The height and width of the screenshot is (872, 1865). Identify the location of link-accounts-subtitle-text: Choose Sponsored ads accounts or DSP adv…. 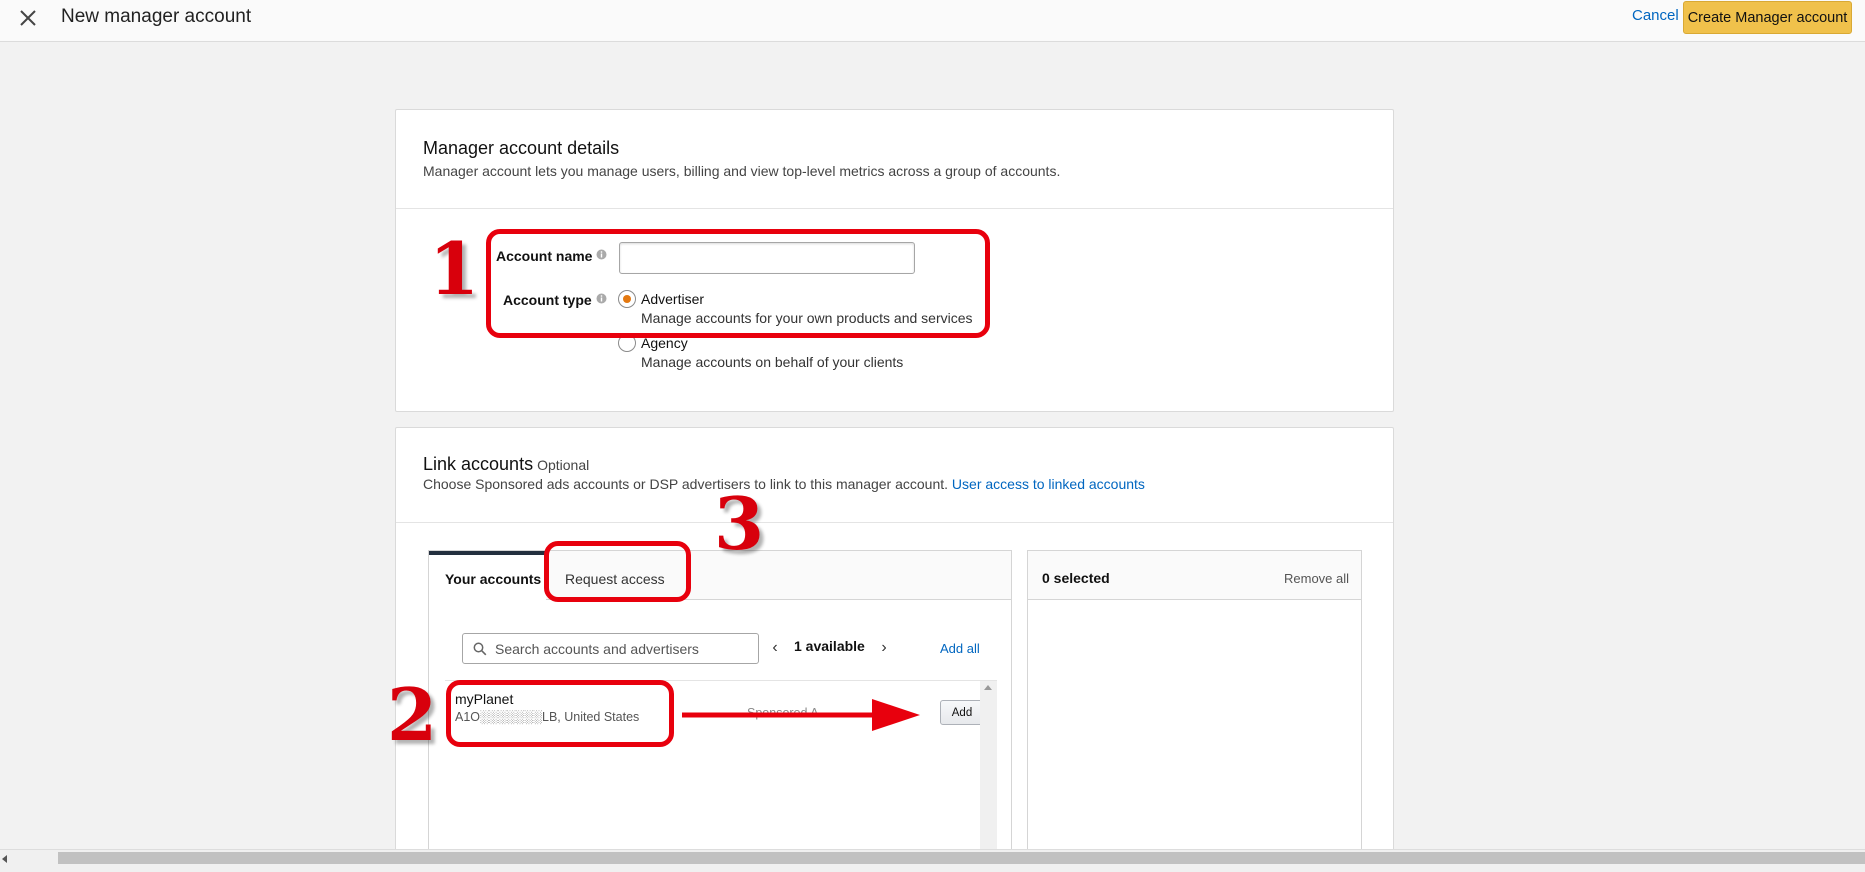
(686, 484).